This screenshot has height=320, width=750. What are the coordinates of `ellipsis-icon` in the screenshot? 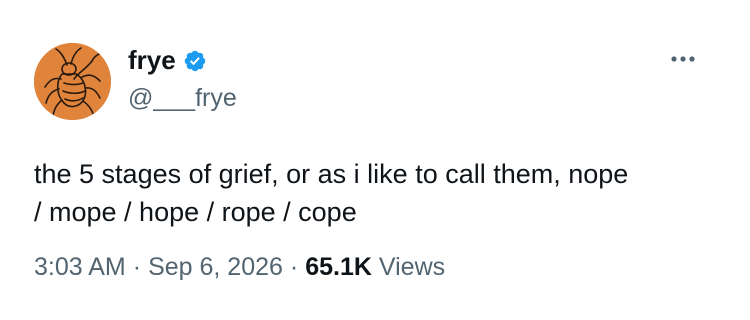 It's located at (683, 59).